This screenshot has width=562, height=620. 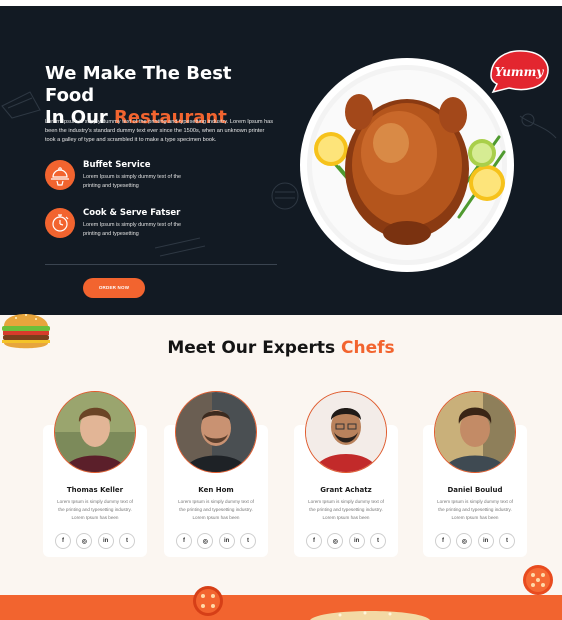 I want to click on feature-title: Cook & Serve Fatser, so click(x=132, y=213).